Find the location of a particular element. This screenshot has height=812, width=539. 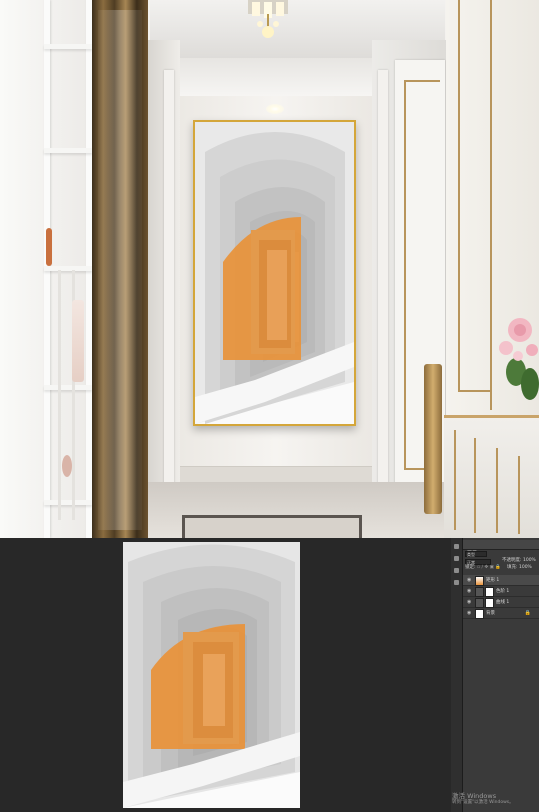

fill-label: 填充: is located at coordinates (512, 567).